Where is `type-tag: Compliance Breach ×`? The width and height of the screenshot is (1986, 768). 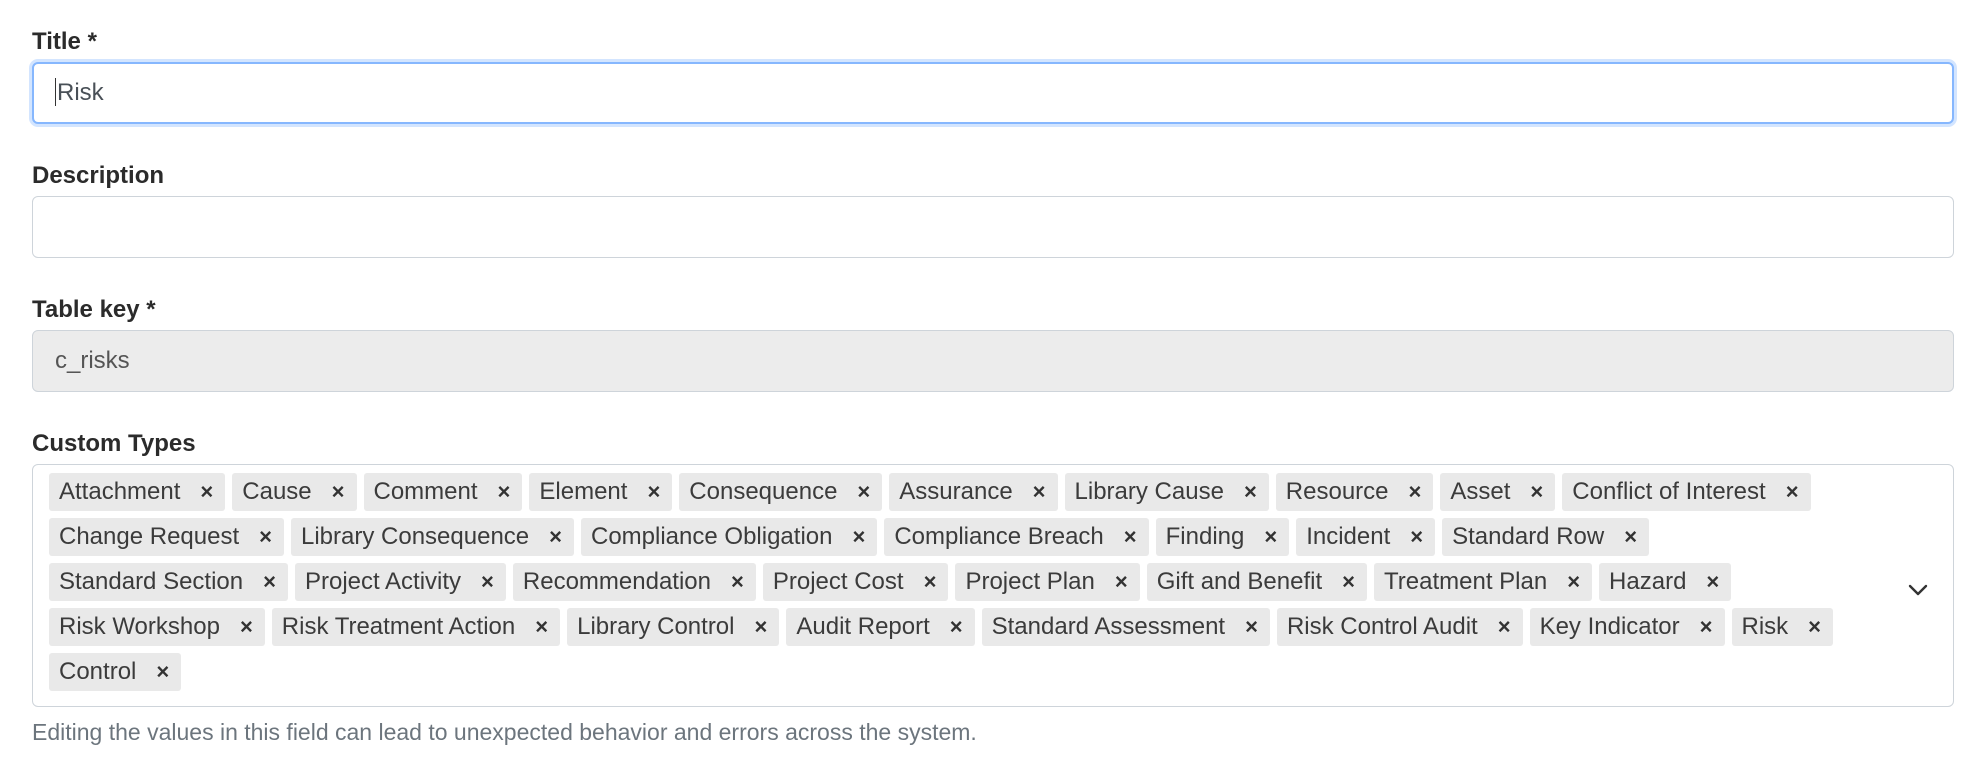
type-tag: Compliance Breach × is located at coordinates (1016, 537).